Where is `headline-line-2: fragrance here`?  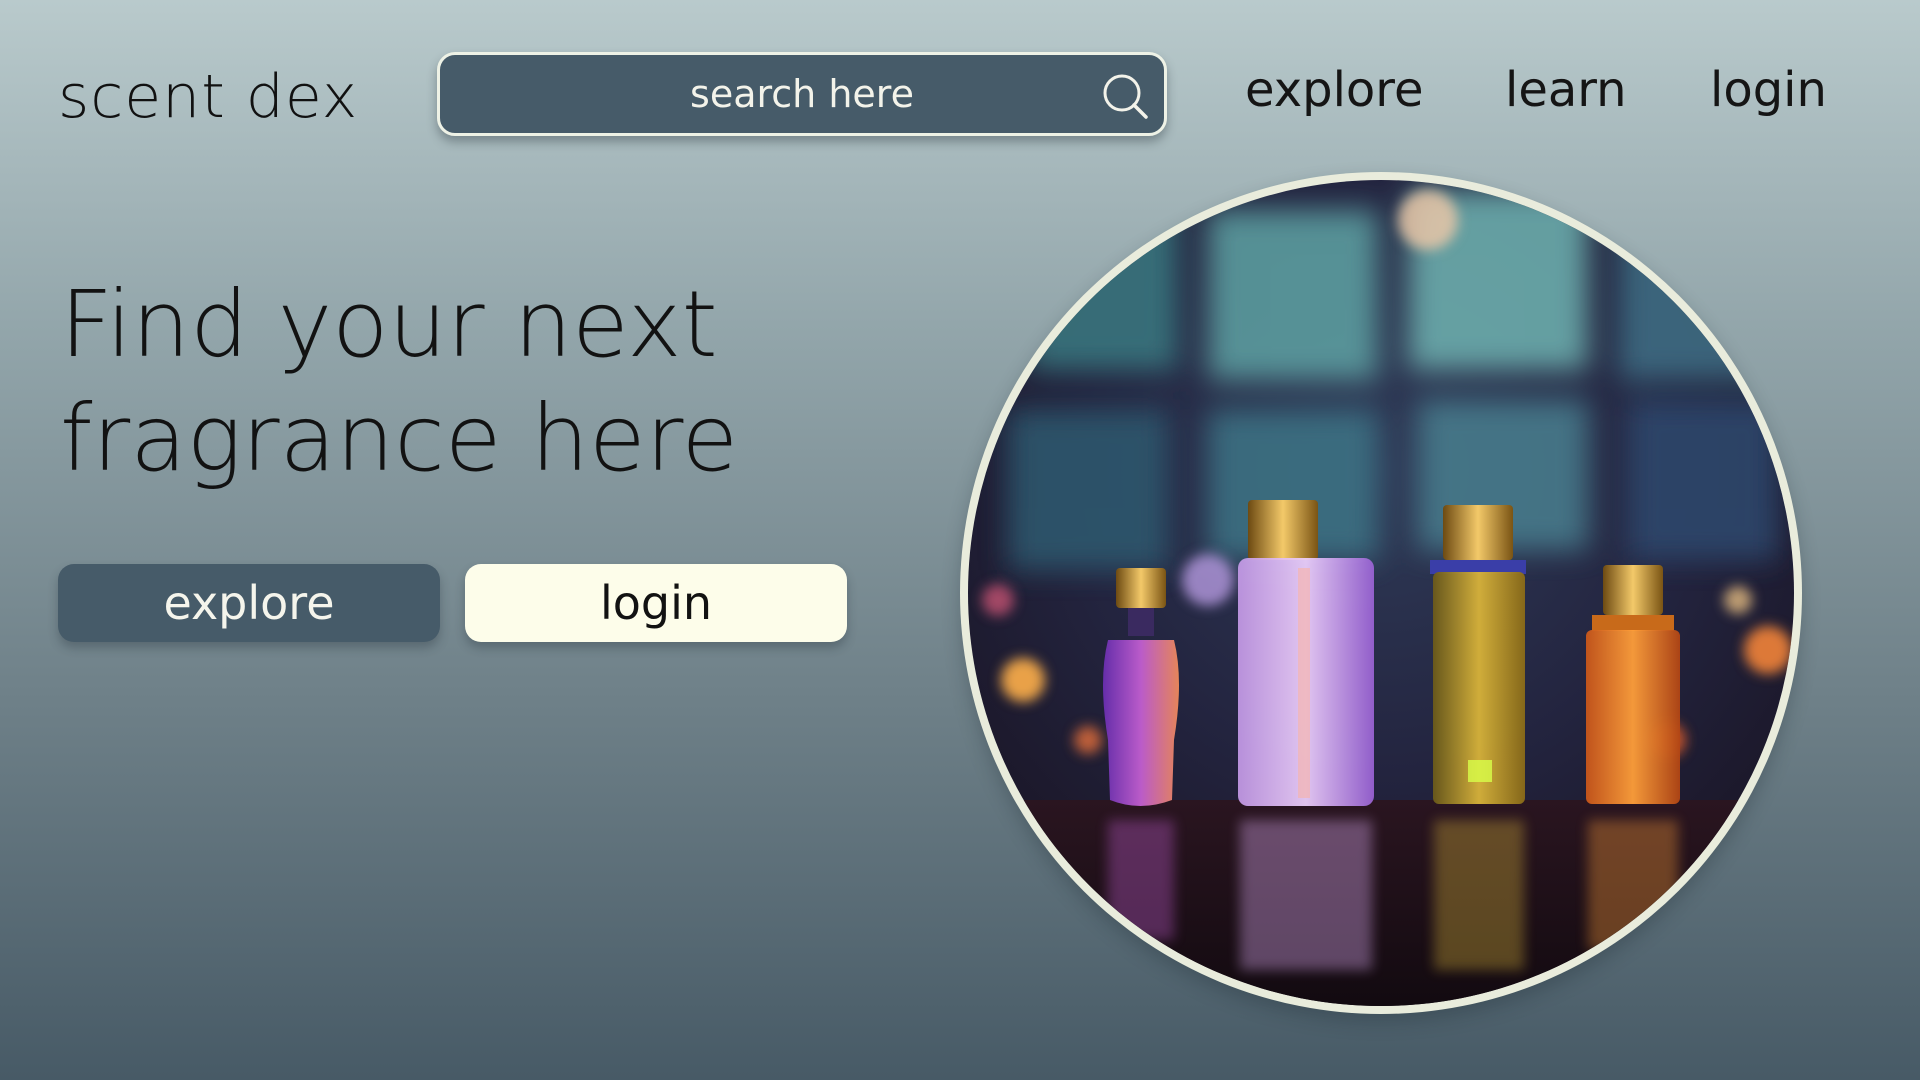 headline-line-2: fragrance here is located at coordinates (399, 438).